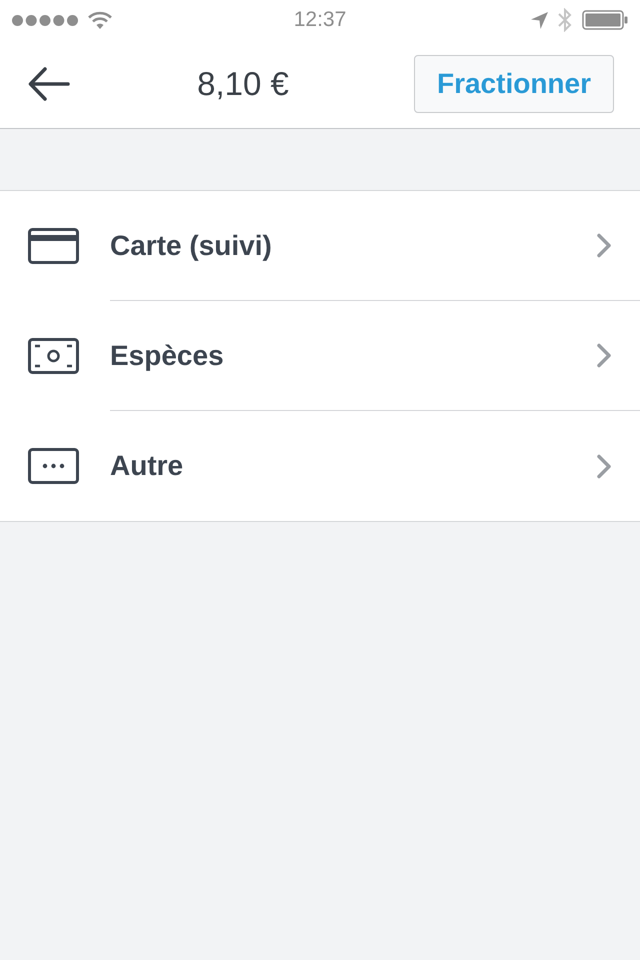 The width and height of the screenshot is (640, 960). I want to click on location-arrow-icon, so click(539, 20).